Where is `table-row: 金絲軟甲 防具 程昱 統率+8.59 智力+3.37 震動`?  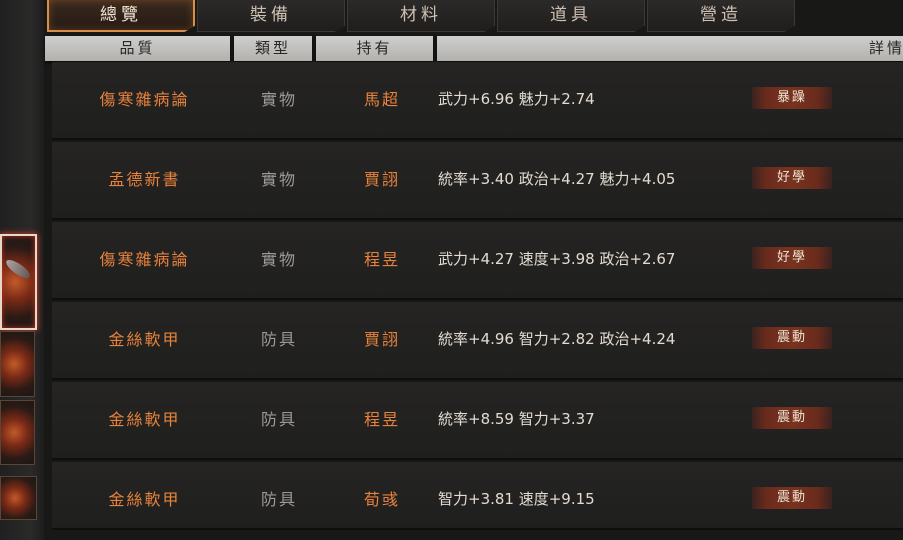 table-row: 金絲軟甲 防具 程昱 統率+8.59 智力+3.37 震動 is located at coordinates (477, 421).